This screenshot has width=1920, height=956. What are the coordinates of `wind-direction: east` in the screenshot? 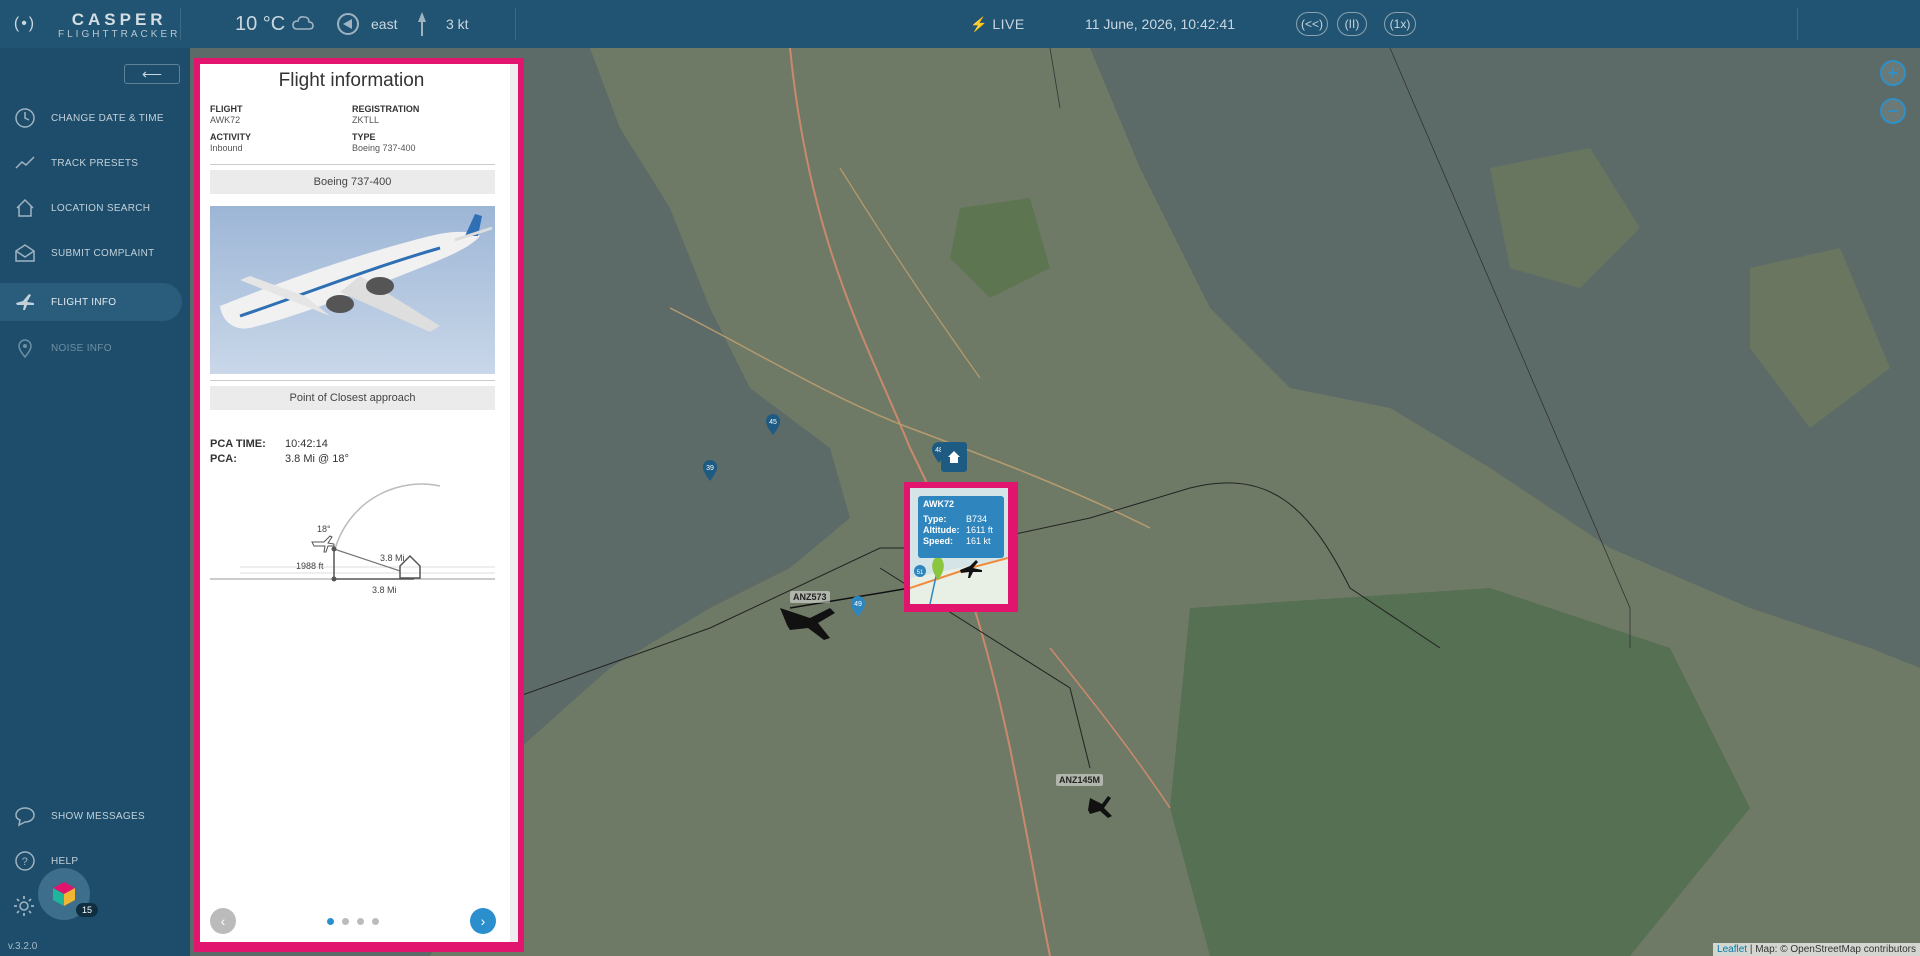 It's located at (384, 24).